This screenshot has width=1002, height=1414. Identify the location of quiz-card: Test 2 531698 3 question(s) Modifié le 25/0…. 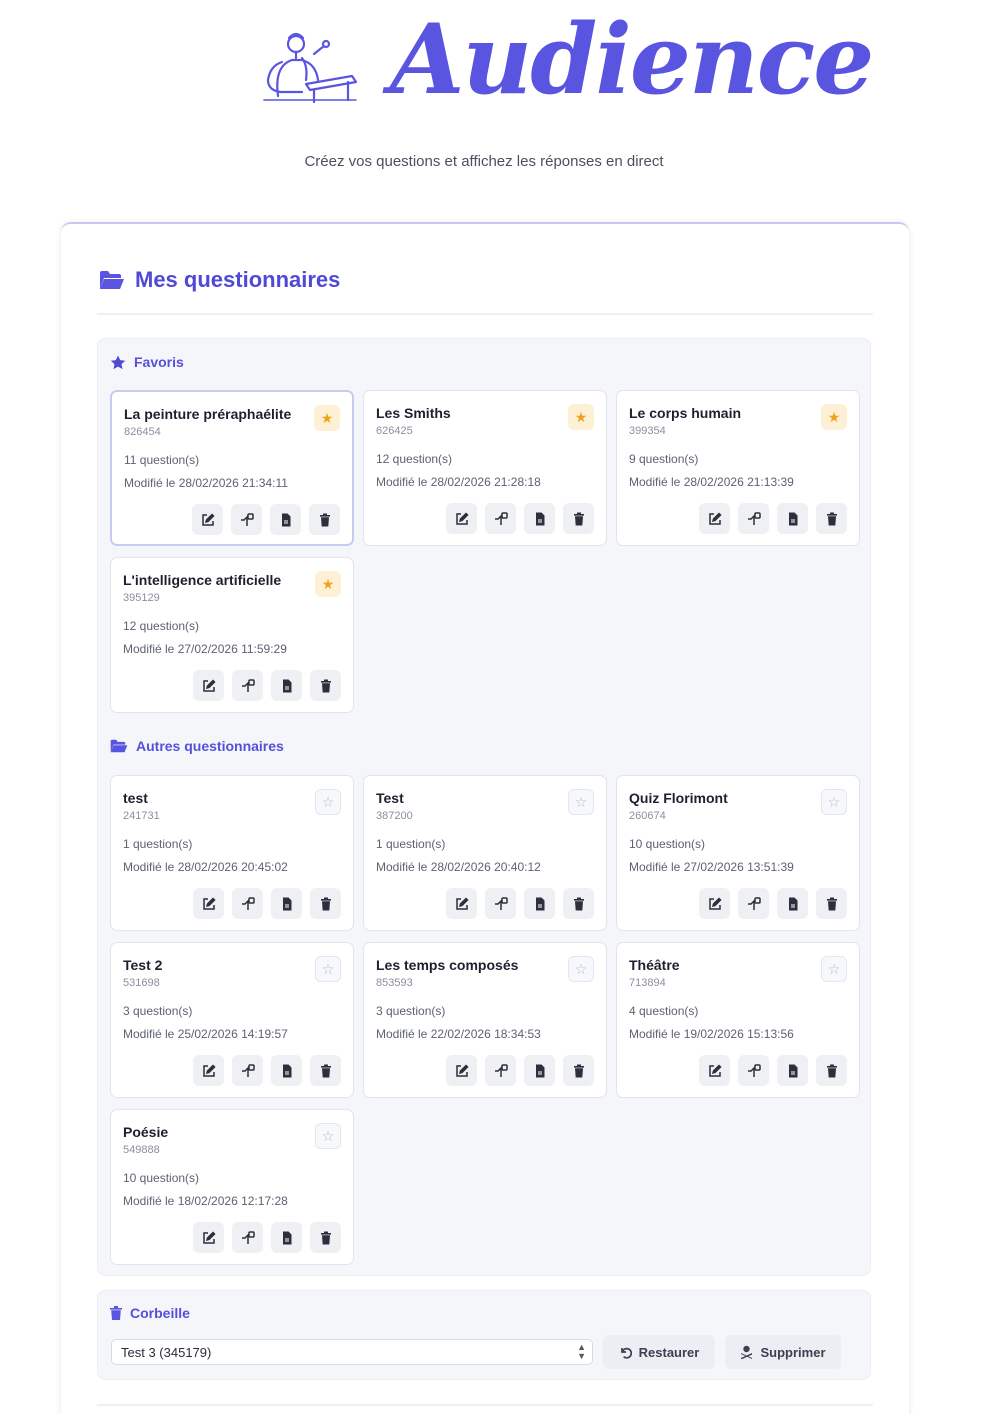
(232, 1020).